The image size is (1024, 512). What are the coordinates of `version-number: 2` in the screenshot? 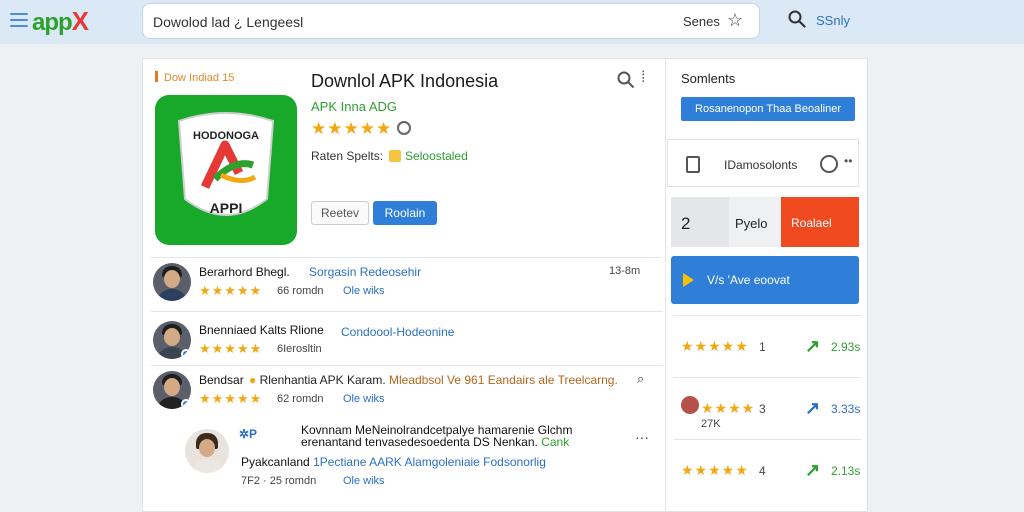 It's located at (700, 222).